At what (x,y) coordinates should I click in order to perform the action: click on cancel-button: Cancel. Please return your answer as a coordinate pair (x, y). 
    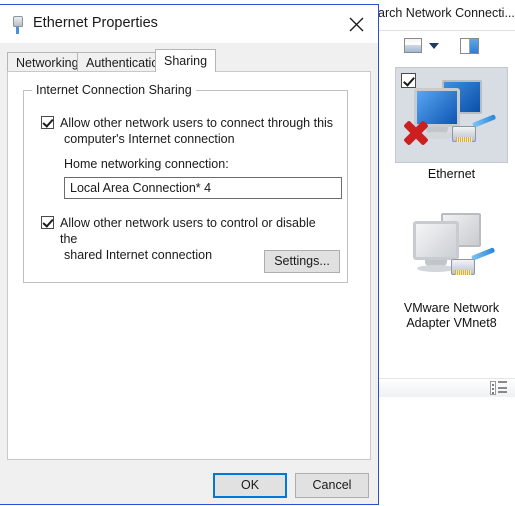
    Looking at the image, I should click on (332, 485).